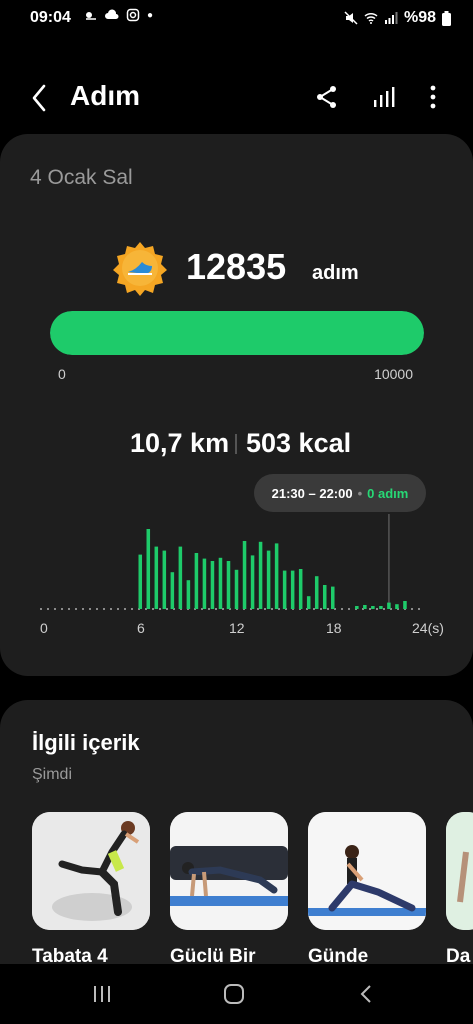 This screenshot has width=473, height=1024. I want to click on goal-progress-bar, so click(237, 333).